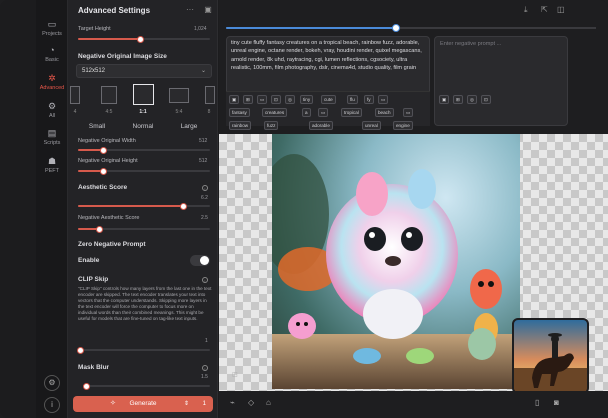 The image size is (608, 418). I want to click on mask-blur-value: 1.5, so click(204, 377).